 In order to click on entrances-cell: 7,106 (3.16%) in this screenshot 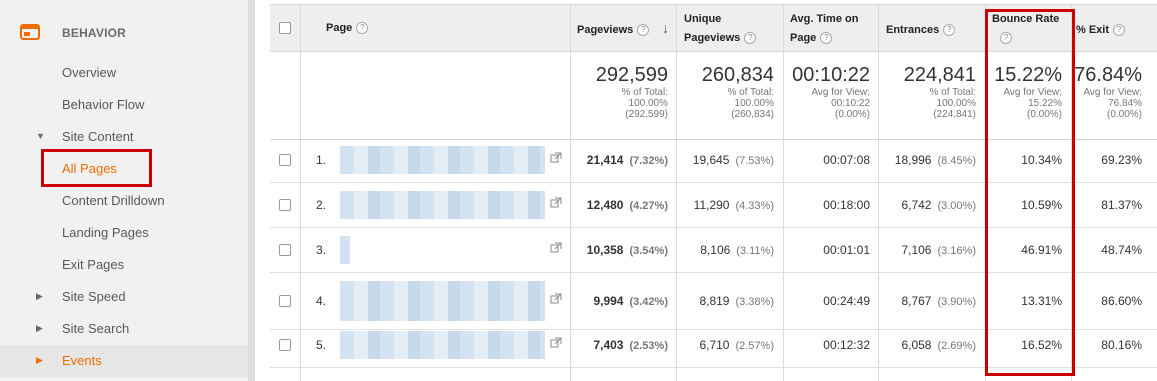, I will do `click(927, 250)`.